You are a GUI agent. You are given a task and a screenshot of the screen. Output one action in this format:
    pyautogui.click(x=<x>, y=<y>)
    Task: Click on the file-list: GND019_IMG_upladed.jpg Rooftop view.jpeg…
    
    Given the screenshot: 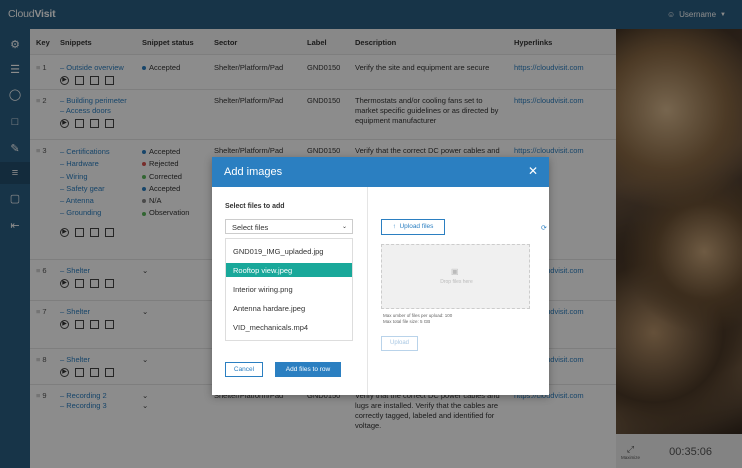 What is the action you would take?
    pyautogui.click(x=289, y=289)
    